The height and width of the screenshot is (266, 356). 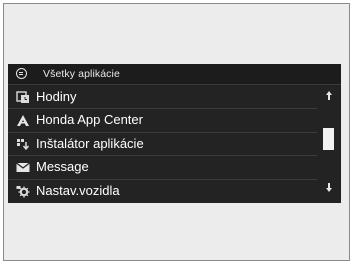 What do you see at coordinates (23, 121) in the screenshot?
I see `honda-app-center-icon` at bounding box center [23, 121].